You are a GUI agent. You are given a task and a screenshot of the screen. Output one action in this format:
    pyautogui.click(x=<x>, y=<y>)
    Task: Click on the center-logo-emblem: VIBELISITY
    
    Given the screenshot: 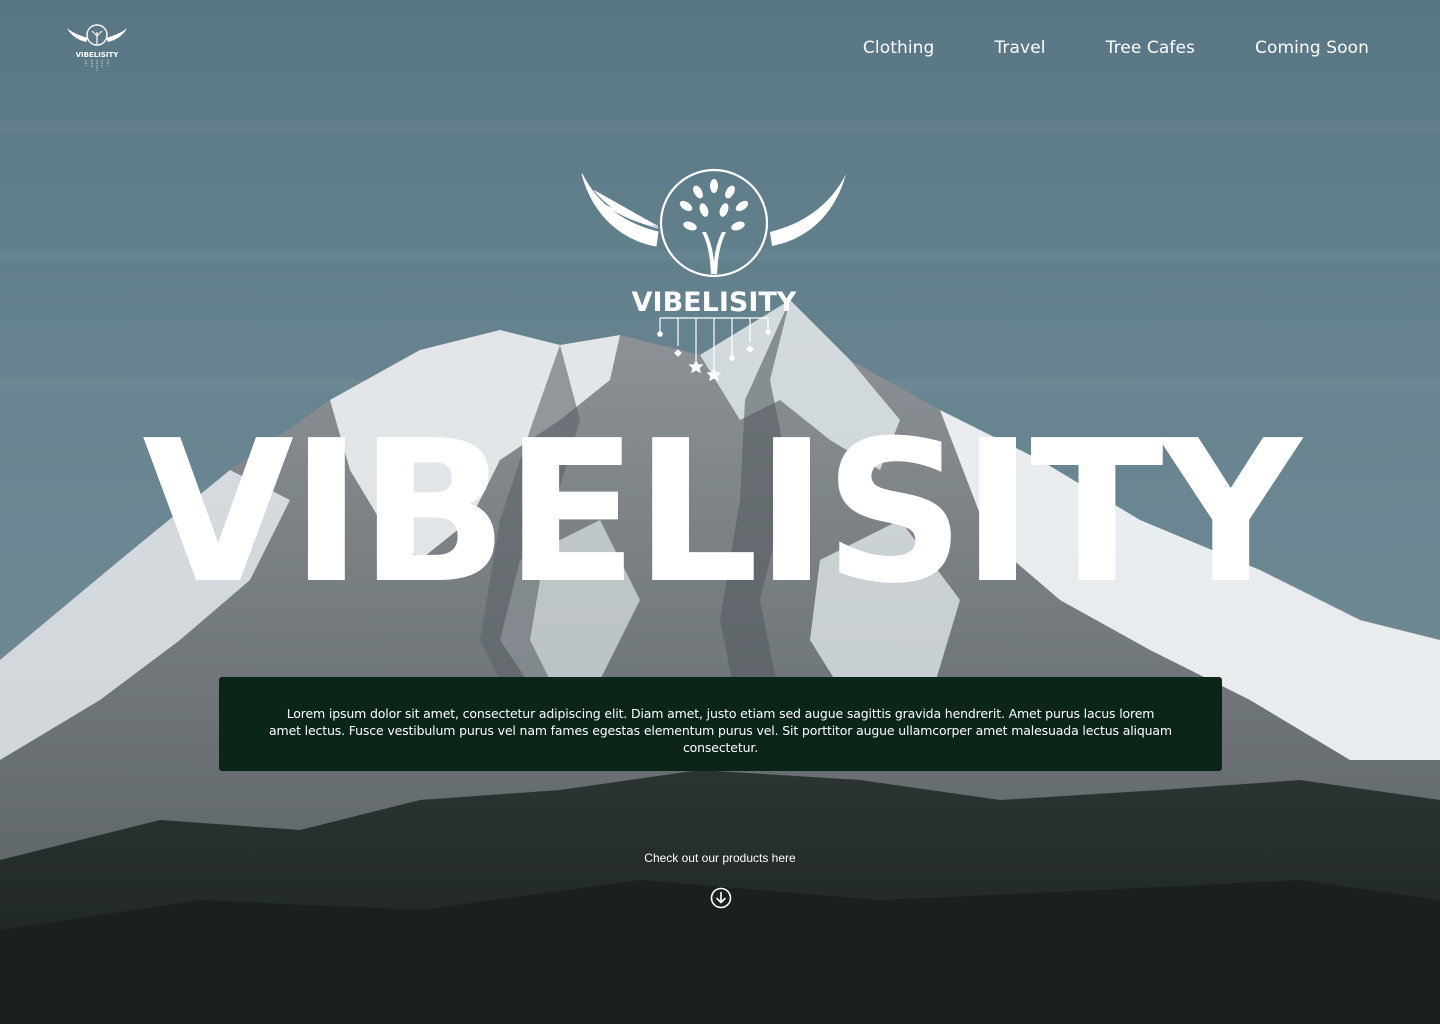 What is the action you would take?
    pyautogui.click(x=713, y=275)
    